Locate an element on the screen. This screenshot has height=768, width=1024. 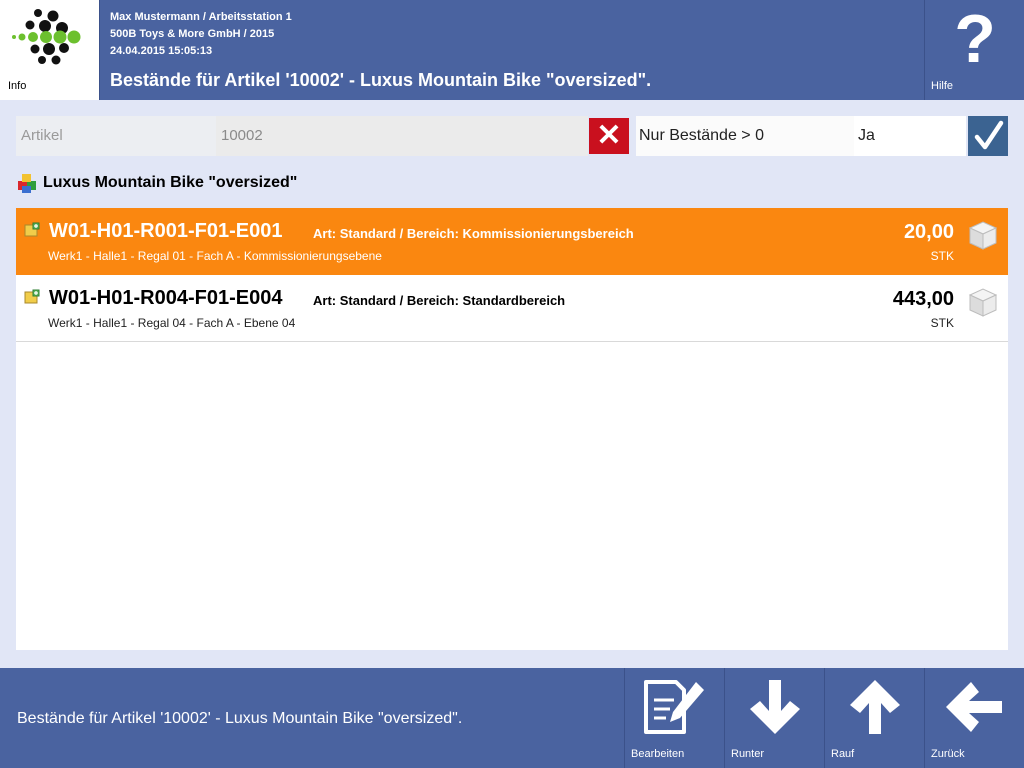
close-icon: ✕ is located at coordinates (609, 135).